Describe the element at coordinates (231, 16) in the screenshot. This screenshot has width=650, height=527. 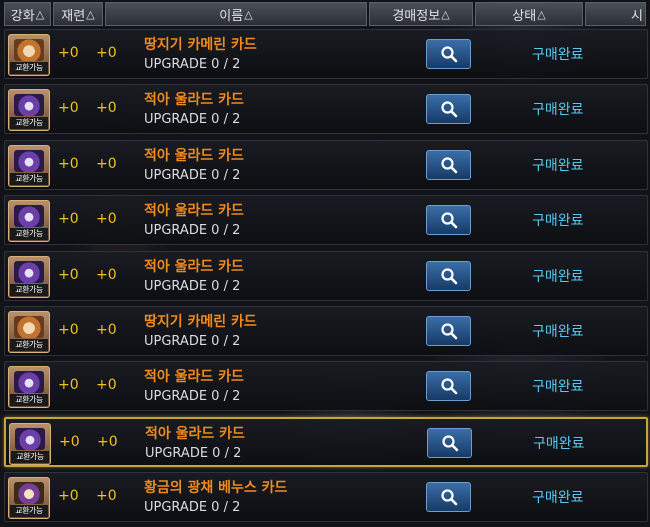
I see `column-header-name-label: 이름` at that location.